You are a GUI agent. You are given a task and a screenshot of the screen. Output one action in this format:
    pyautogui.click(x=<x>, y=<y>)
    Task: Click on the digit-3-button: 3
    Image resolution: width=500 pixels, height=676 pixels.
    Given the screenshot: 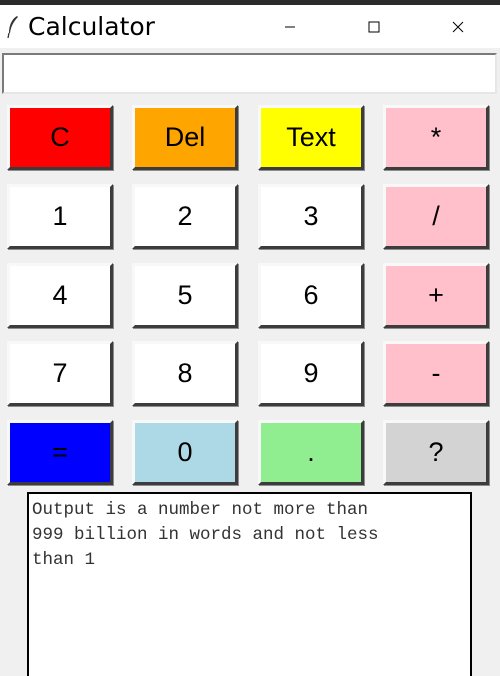 What is the action you would take?
    pyautogui.click(x=311, y=216)
    